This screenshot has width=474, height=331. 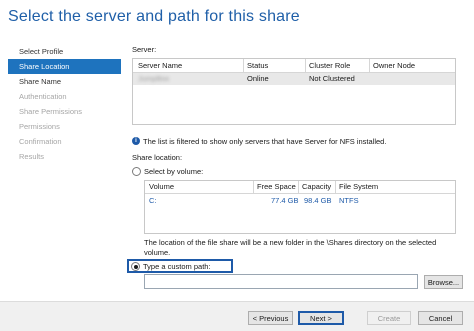 I want to click on next-button: Next >, so click(x=321, y=318).